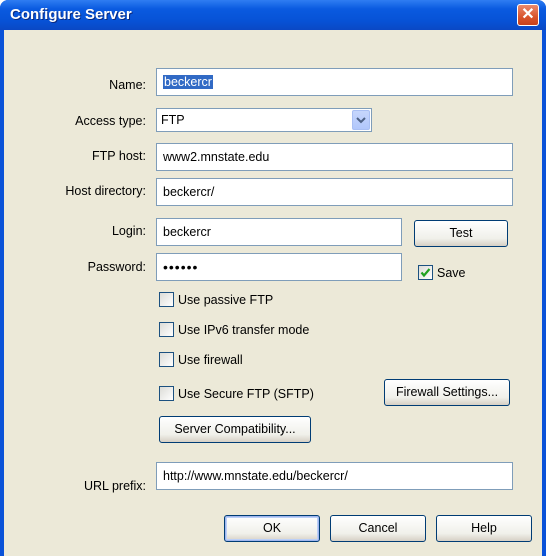 Image resolution: width=550 pixels, height=556 pixels. What do you see at coordinates (105, 191) in the screenshot?
I see `host-directory-label: Host directory:` at bounding box center [105, 191].